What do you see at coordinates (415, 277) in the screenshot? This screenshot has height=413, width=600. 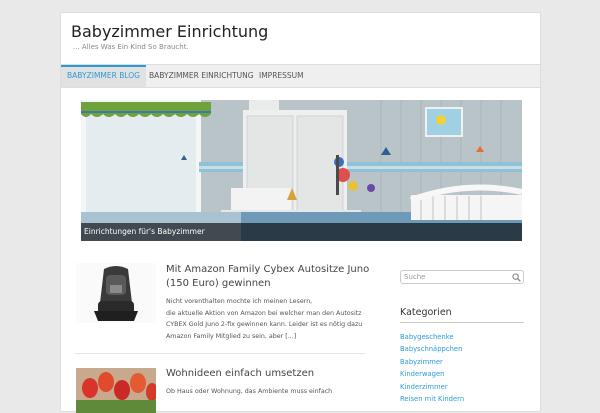 I see `search-placeholder: Suche` at bounding box center [415, 277].